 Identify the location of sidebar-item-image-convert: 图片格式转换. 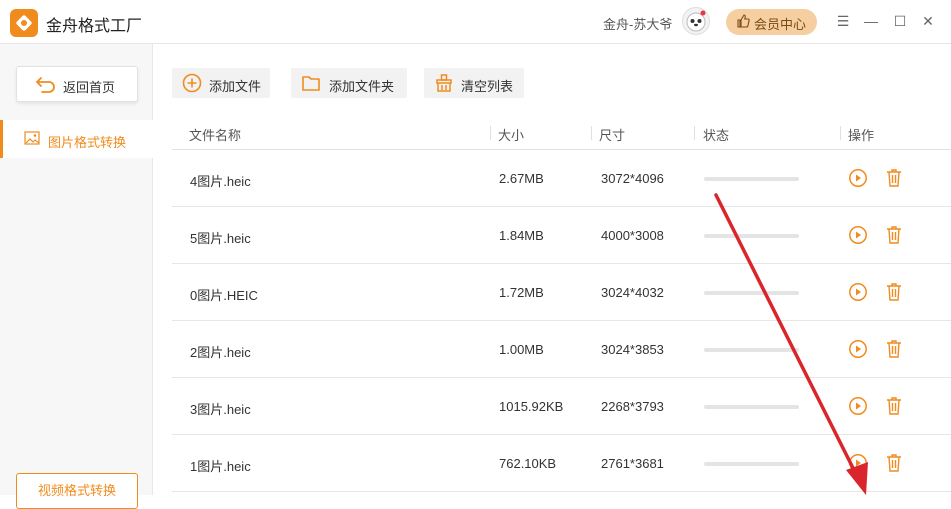
(76, 139).